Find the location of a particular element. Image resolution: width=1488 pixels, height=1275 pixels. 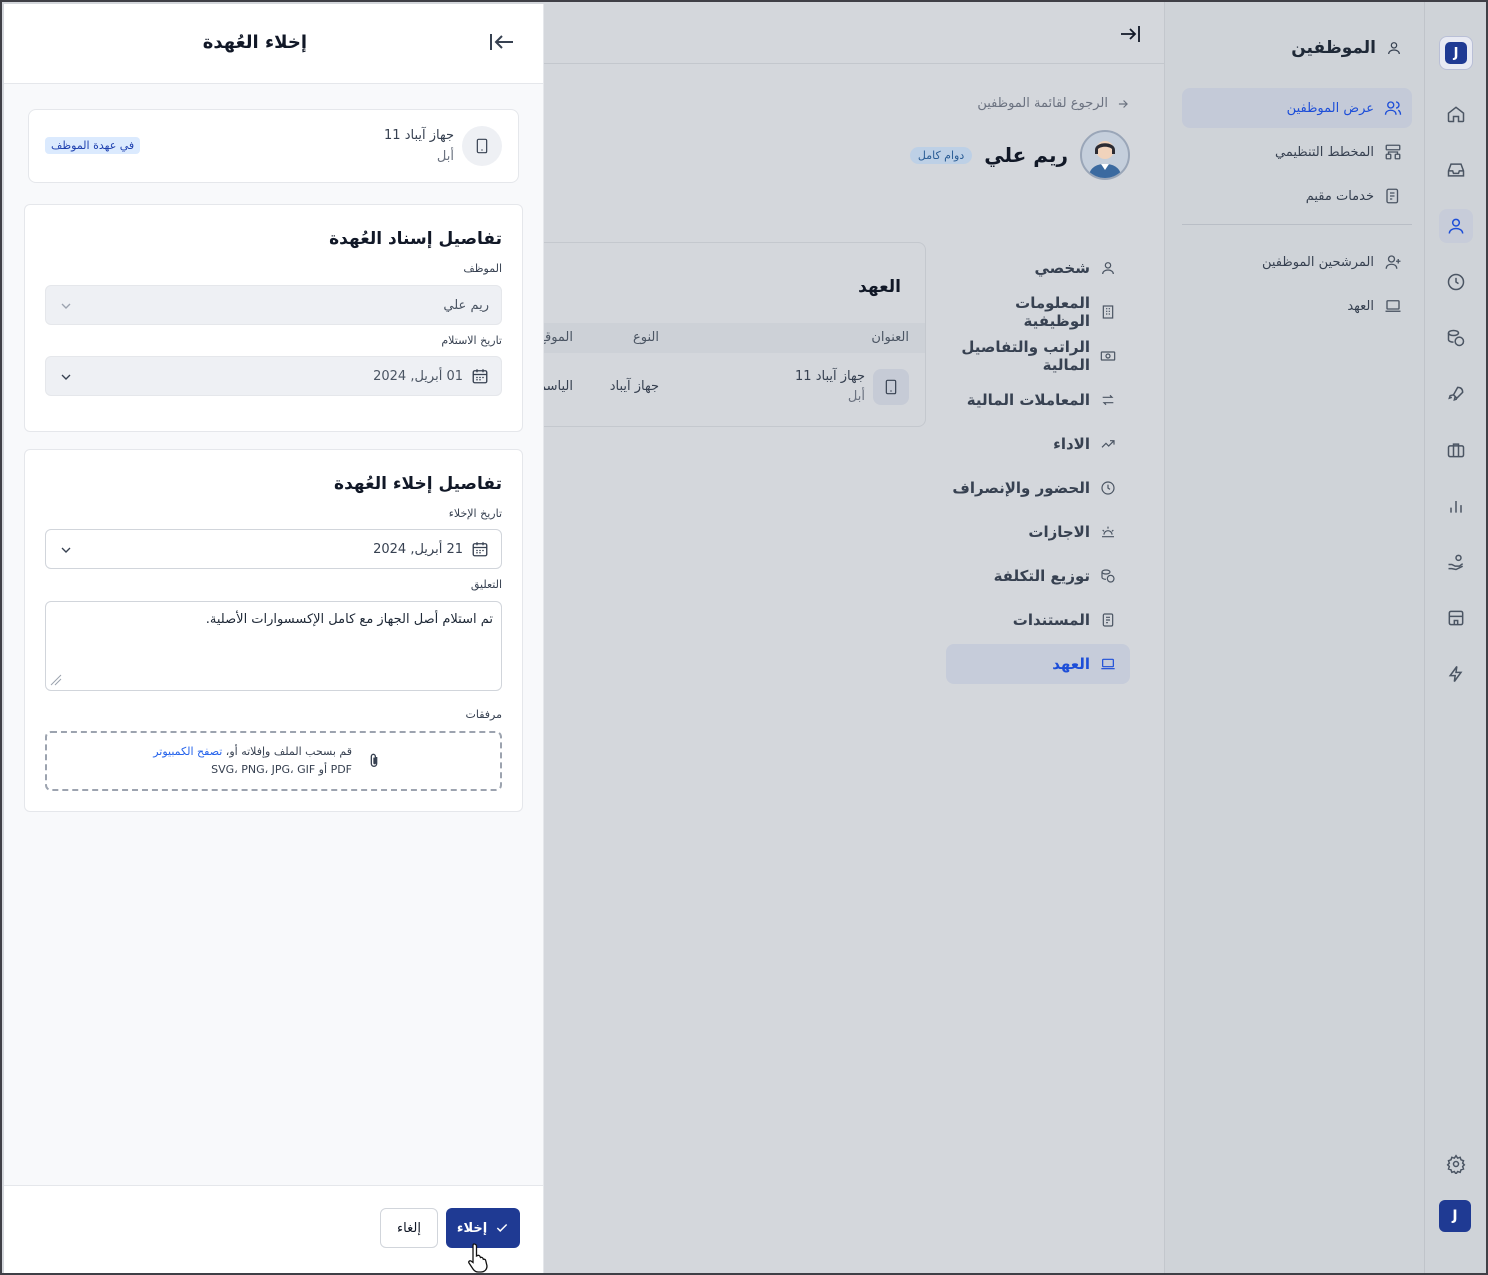

menu-item-label: الراتب والتفاصيل المالية is located at coordinates (1025, 356).